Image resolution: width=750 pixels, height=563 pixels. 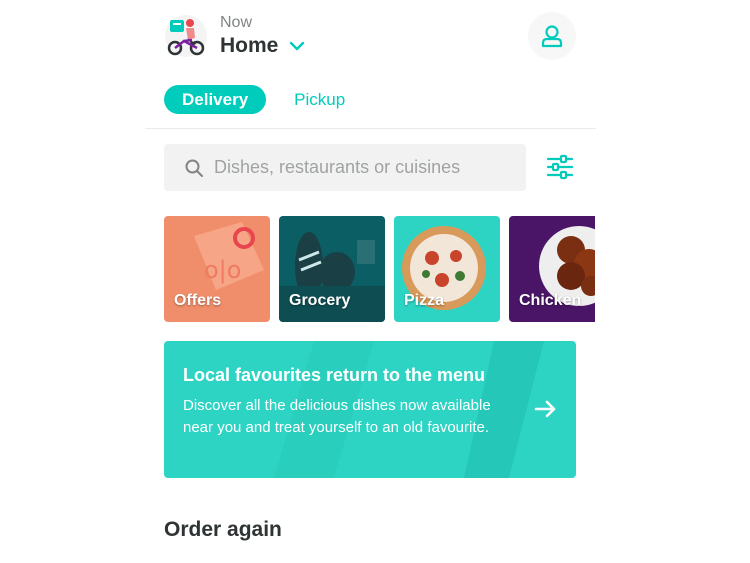 I want to click on tab-delivery: Delivery, so click(x=215, y=99).